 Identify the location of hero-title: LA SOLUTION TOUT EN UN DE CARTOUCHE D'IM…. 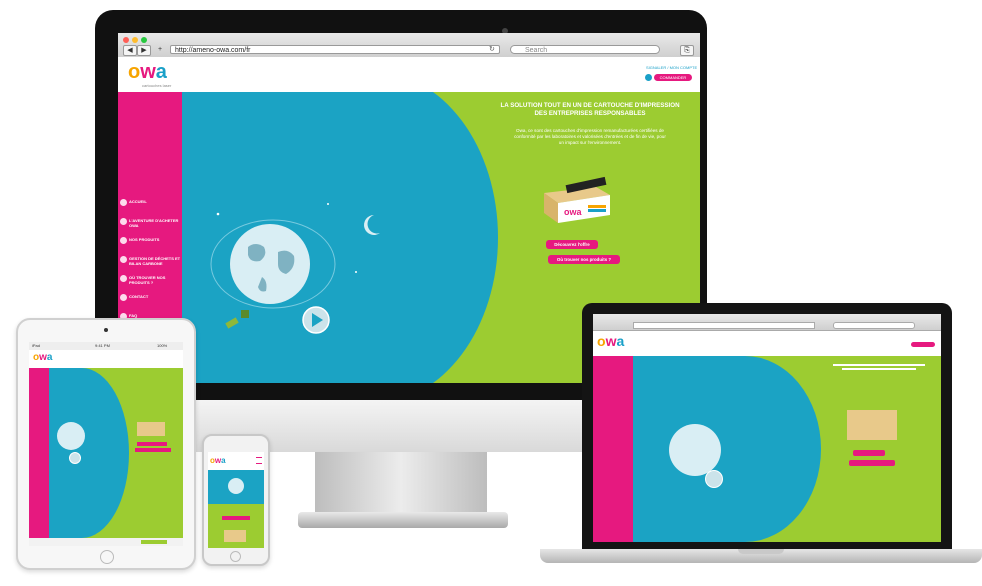
(590, 109).